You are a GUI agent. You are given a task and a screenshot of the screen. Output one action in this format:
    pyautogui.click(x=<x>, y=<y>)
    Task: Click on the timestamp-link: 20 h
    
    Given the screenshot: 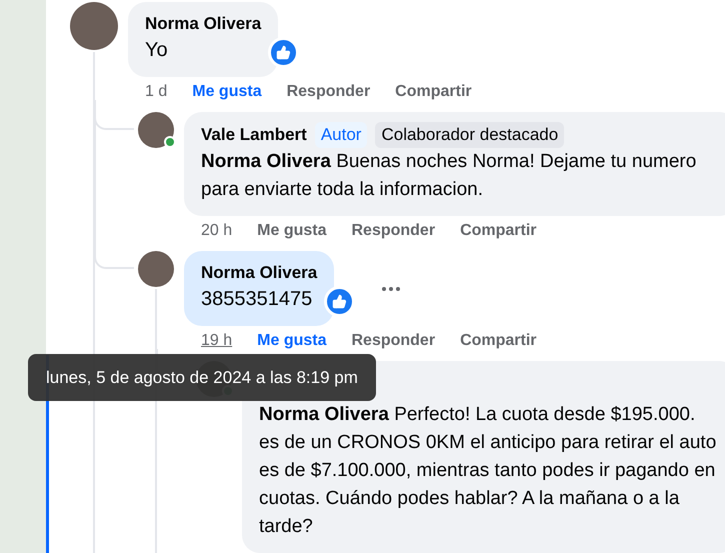 What is the action you would take?
    pyautogui.click(x=216, y=231)
    